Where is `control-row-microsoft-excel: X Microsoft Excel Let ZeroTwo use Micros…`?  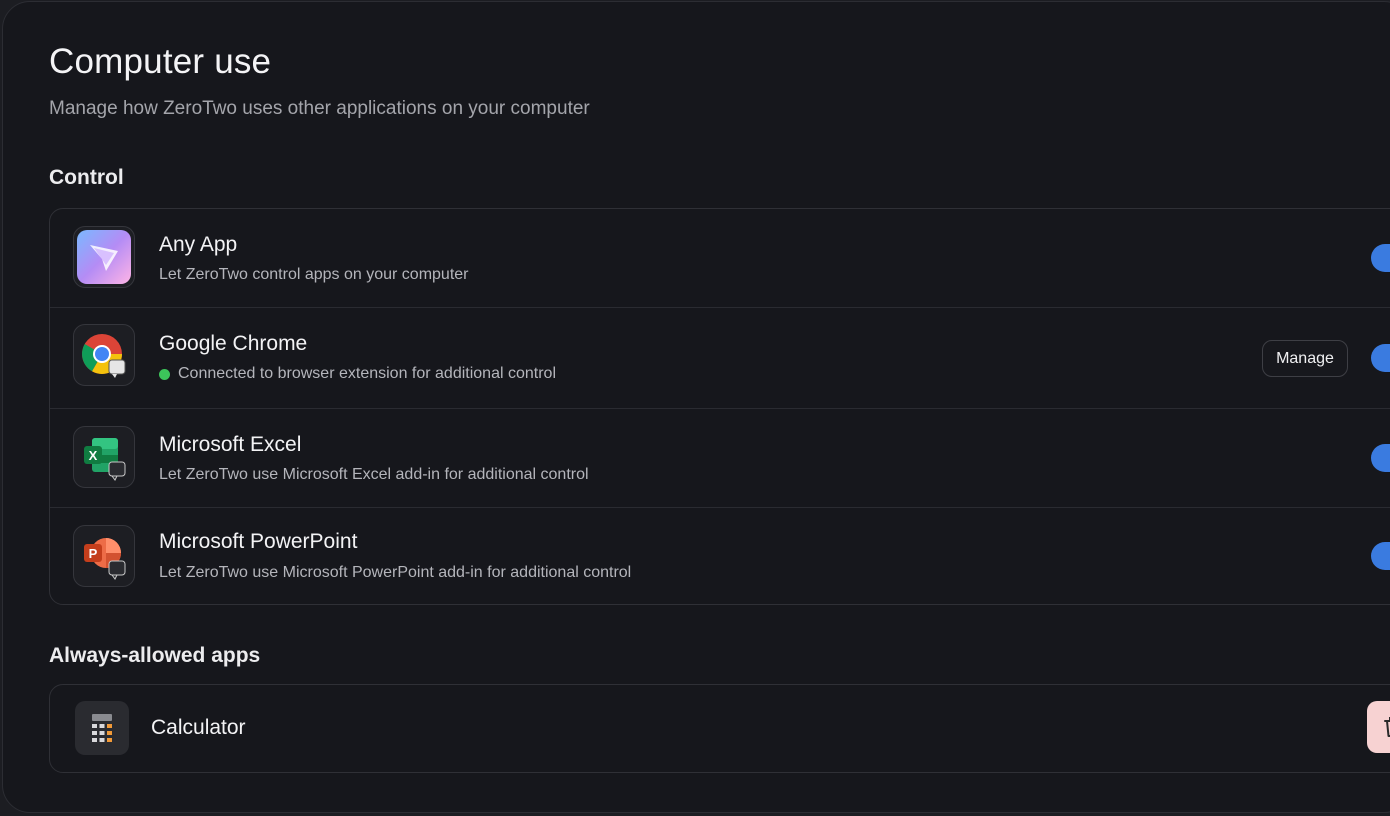
control-row-microsoft-excel: X Microsoft Excel Let ZeroTwo use Micros… is located at coordinates (720, 458).